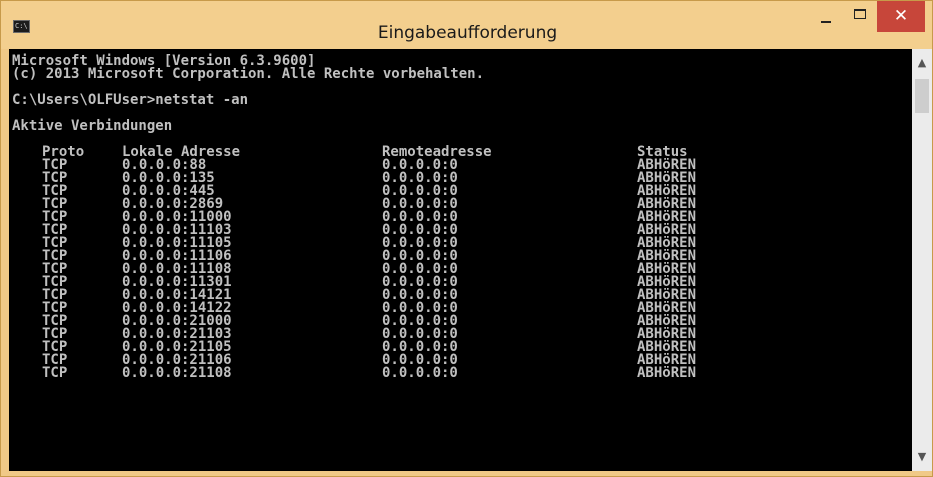  I want to click on scroll-thumb, so click(922, 96).